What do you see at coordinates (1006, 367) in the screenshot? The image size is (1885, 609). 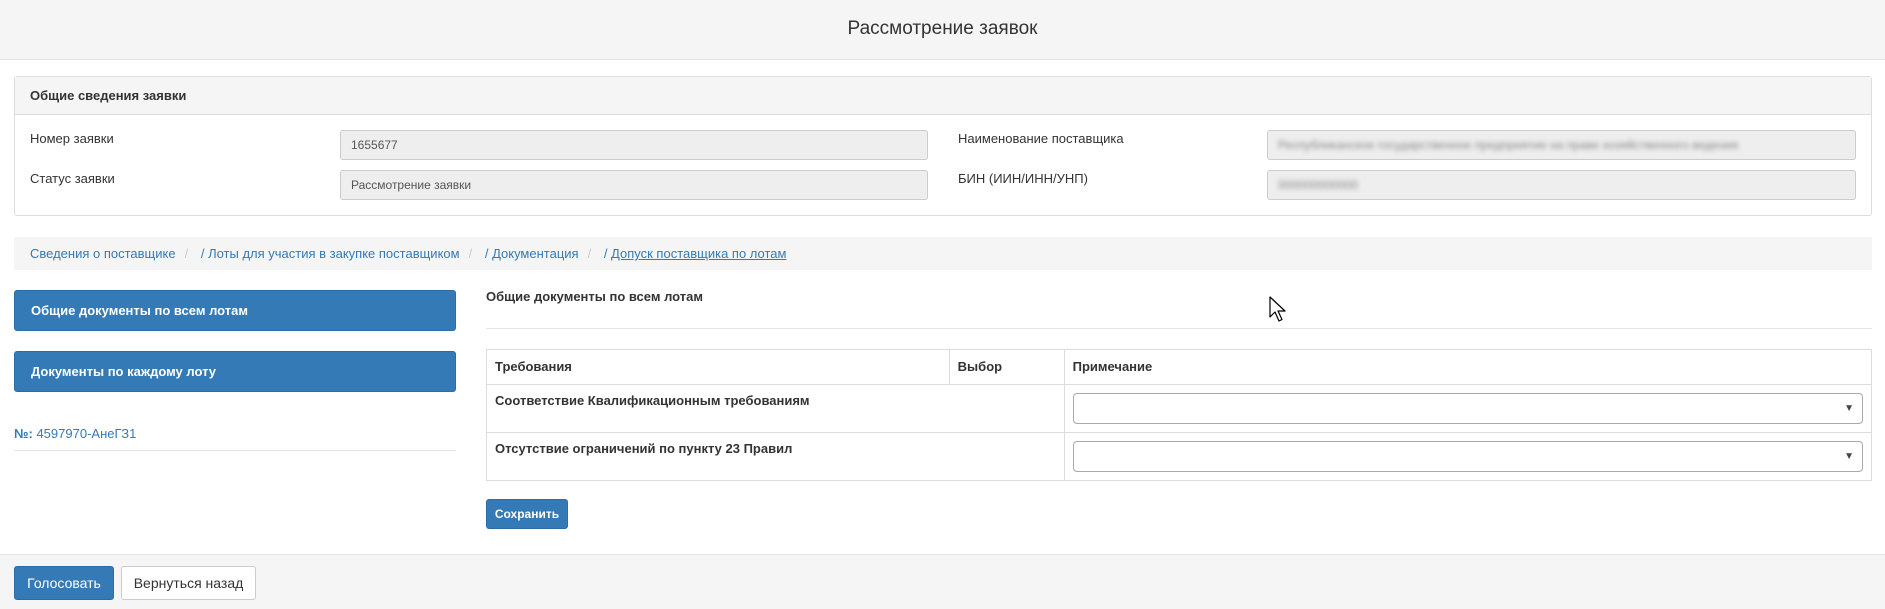 I see `column-header-choice: Выбор` at bounding box center [1006, 367].